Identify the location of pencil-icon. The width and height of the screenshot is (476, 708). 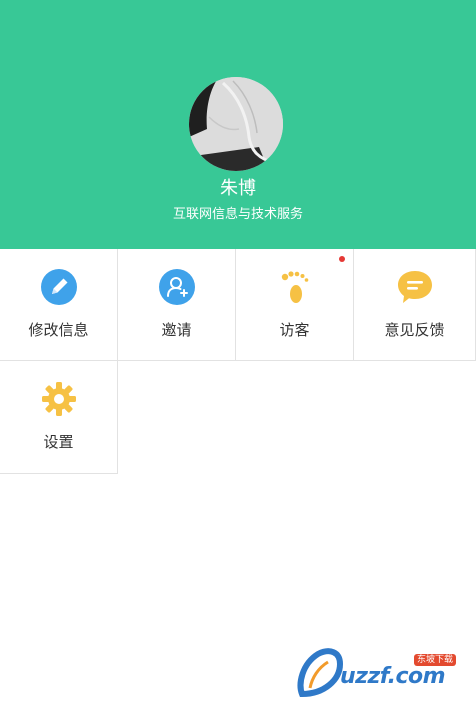
(58, 287).